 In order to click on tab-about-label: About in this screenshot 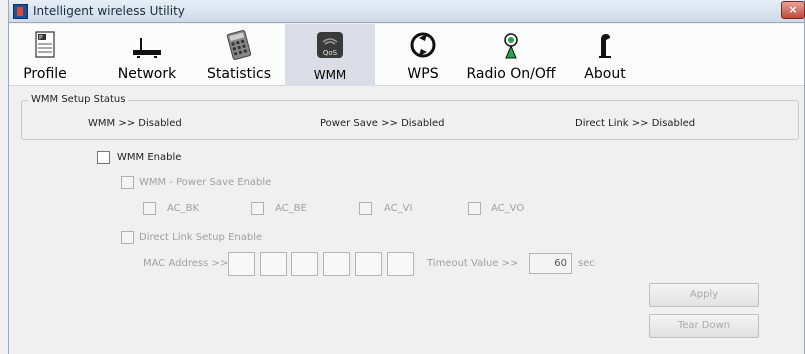, I will do `click(605, 74)`.